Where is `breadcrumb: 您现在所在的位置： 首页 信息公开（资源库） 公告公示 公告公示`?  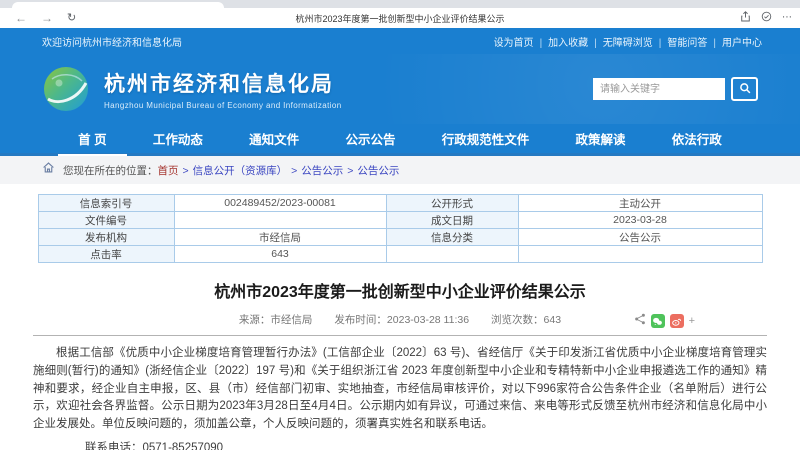 breadcrumb: 您现在所在的位置： 首页 信息公开（资源库） 公告公示 公告公示 is located at coordinates (400, 170).